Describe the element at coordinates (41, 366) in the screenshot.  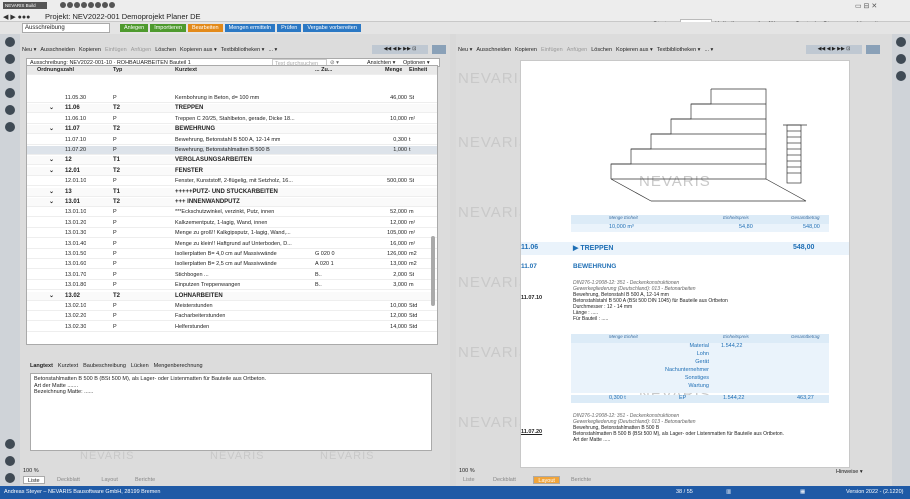
I see `detail-tab: Langtext` at that location.